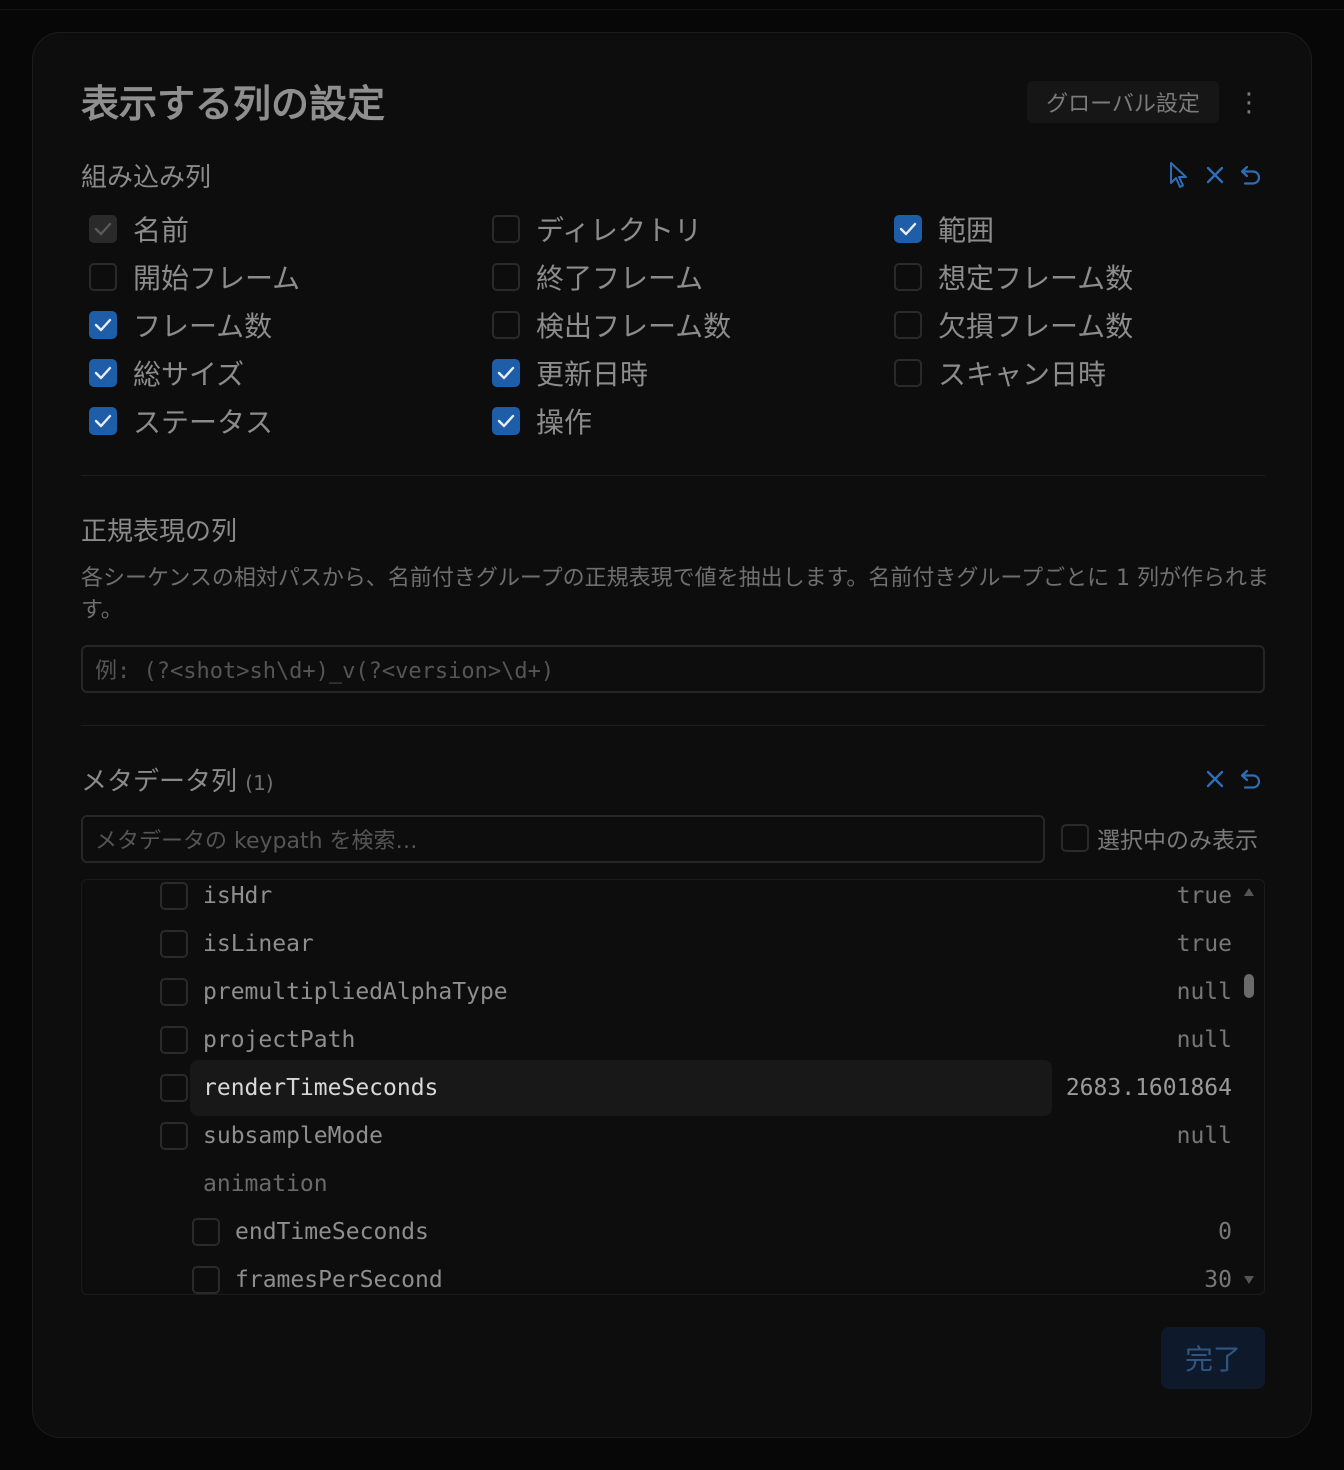 Image resolution: width=1344 pixels, height=1470 pixels. I want to click on builtin-column-option: 終了フレーム, so click(597, 277).